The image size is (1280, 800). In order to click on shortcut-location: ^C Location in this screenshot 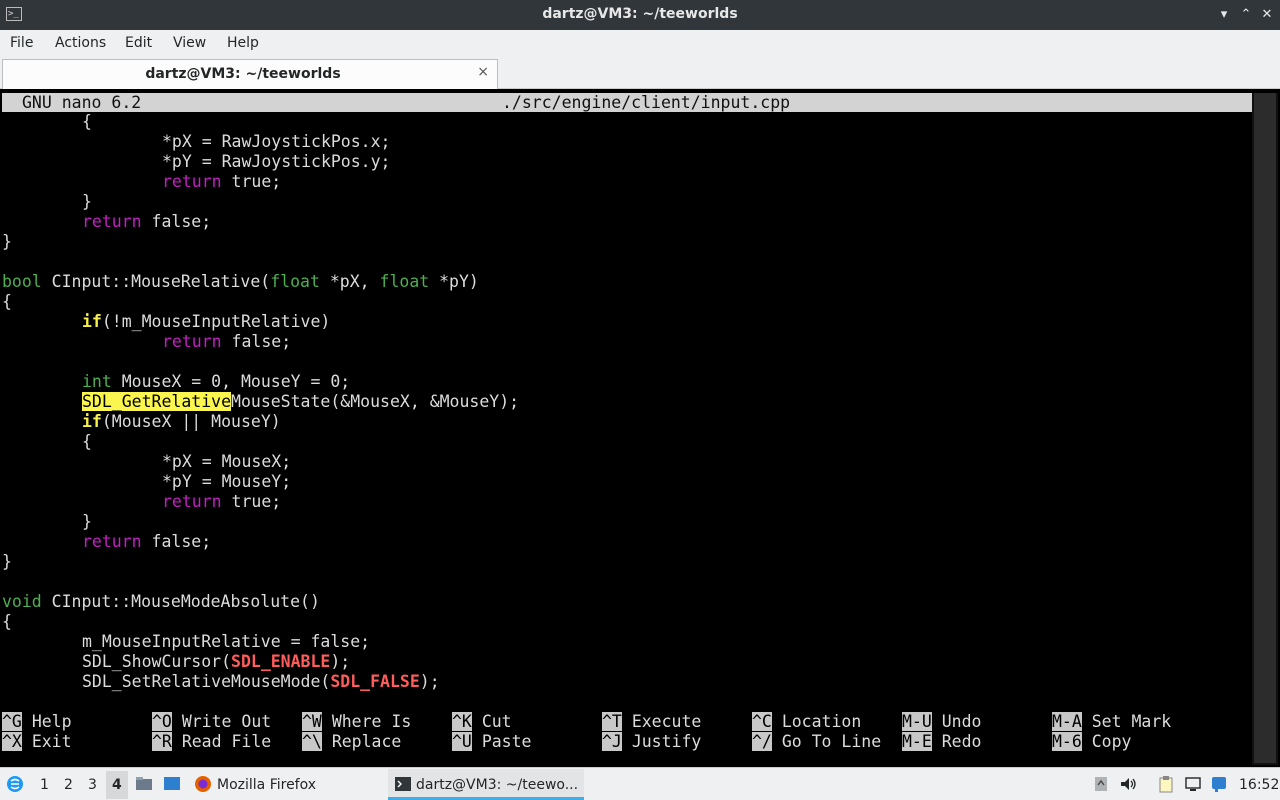, I will do `click(807, 721)`.